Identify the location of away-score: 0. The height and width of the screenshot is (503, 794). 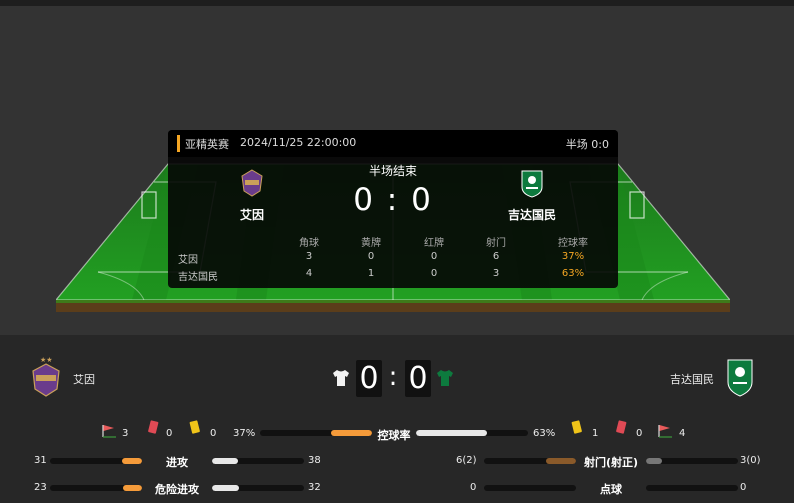
(418, 378).